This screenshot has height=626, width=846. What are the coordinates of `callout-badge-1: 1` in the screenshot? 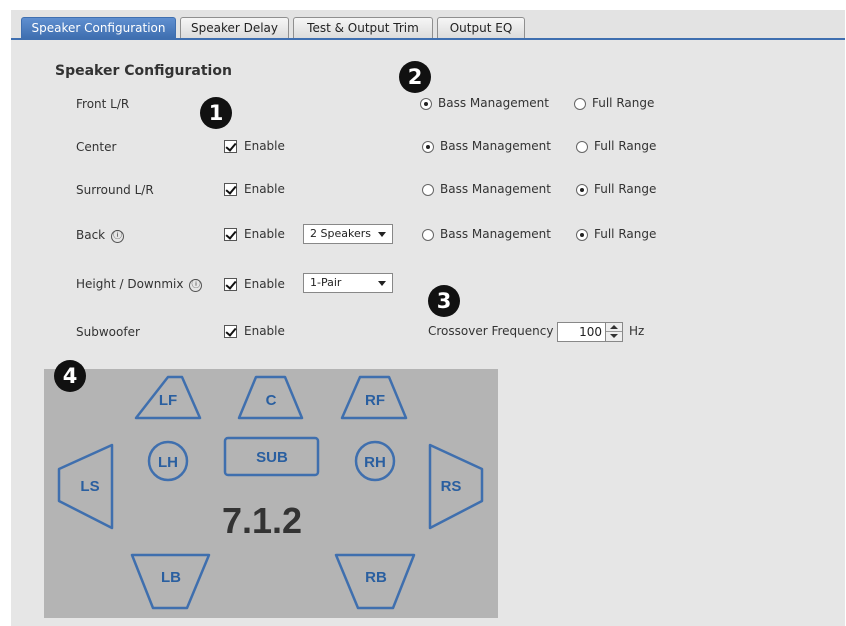 It's located at (216, 113).